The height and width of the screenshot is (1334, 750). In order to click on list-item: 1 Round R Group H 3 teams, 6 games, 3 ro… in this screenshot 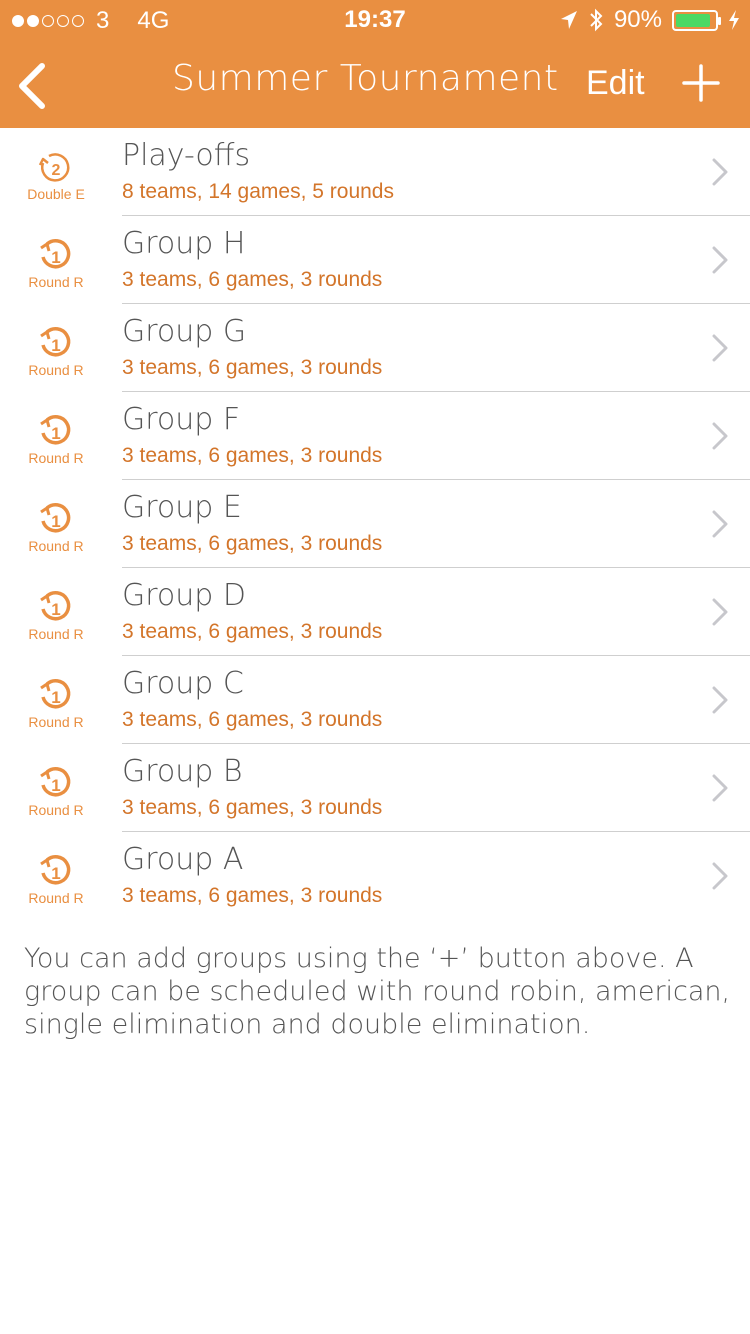, I will do `click(375, 260)`.